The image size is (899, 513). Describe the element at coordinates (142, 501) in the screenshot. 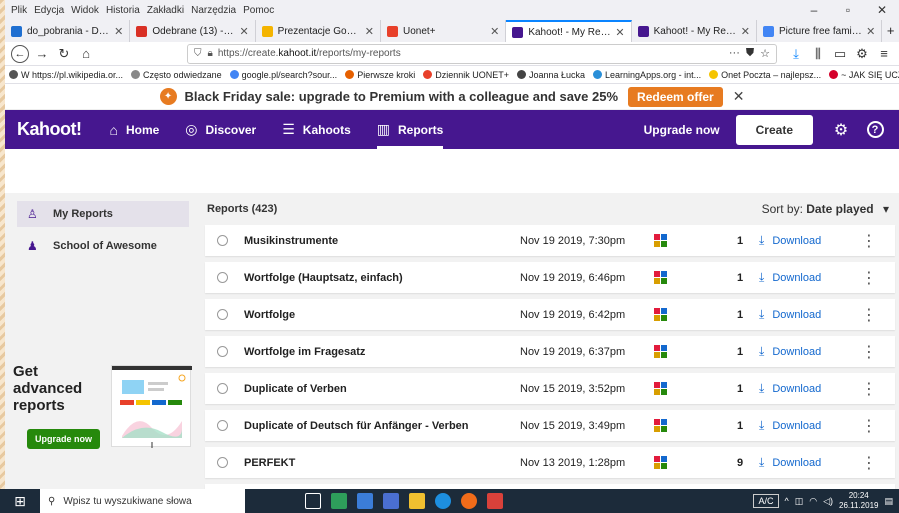

I see `taskbar-search-box: ⚲ Wpisz tu wyszukiwane słowa` at that location.